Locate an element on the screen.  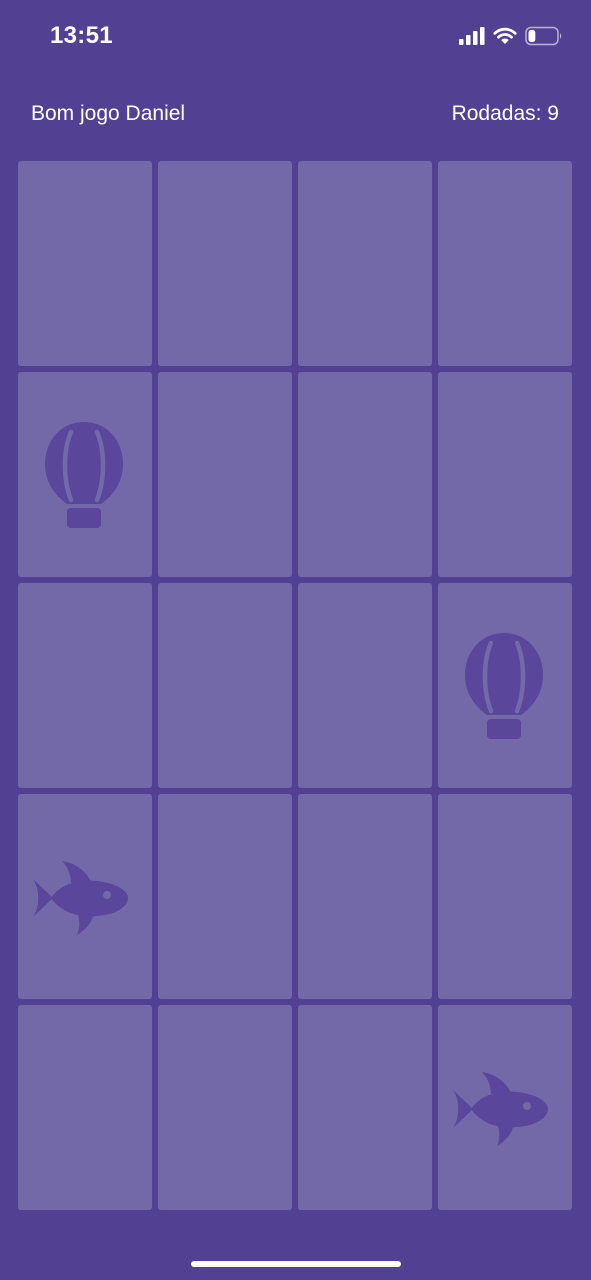
memory-card-r2-c1 is located at coordinates (85, 474).